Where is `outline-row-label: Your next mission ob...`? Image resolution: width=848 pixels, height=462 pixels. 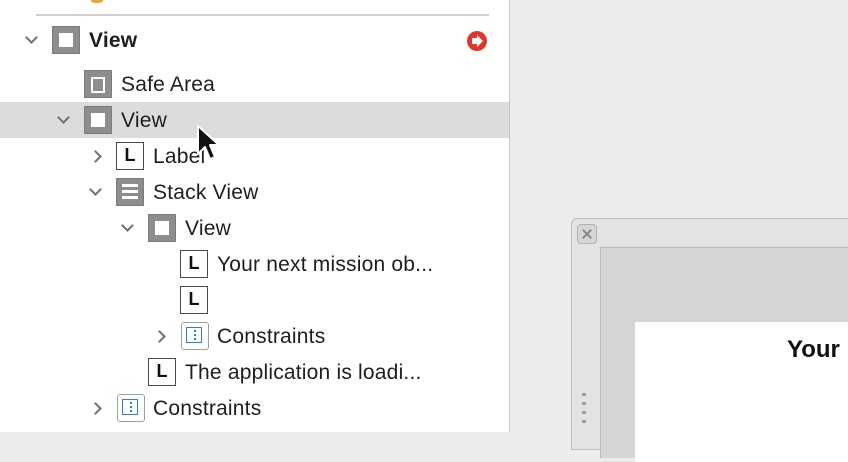 outline-row-label: Your next mission ob... is located at coordinates (325, 264).